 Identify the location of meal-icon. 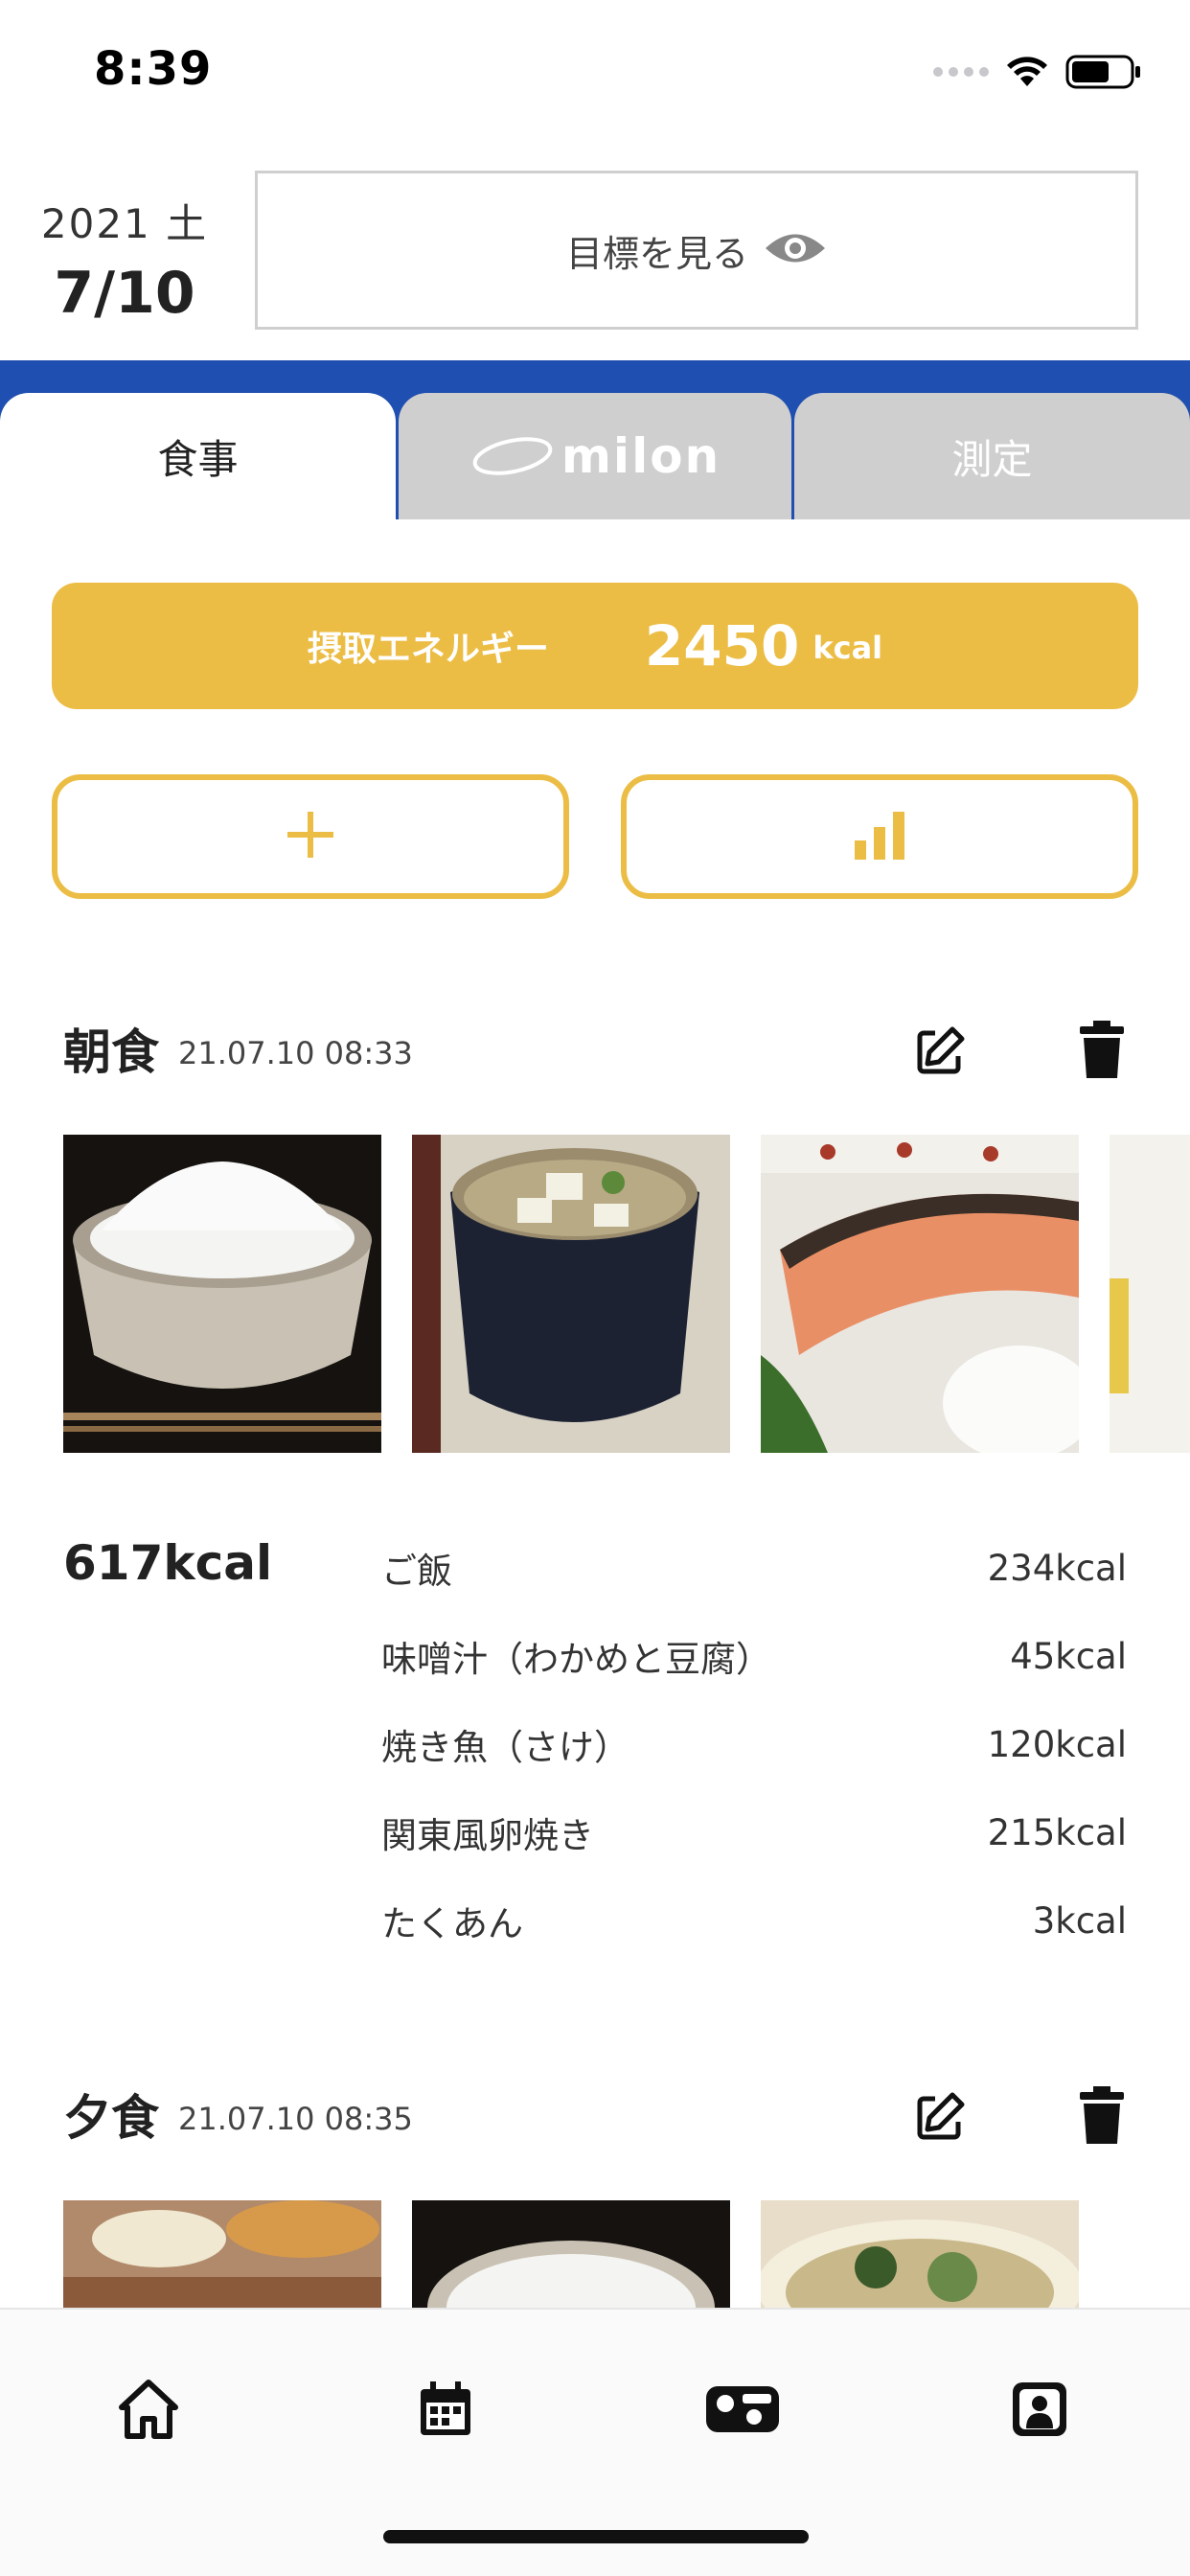
(743, 2409).